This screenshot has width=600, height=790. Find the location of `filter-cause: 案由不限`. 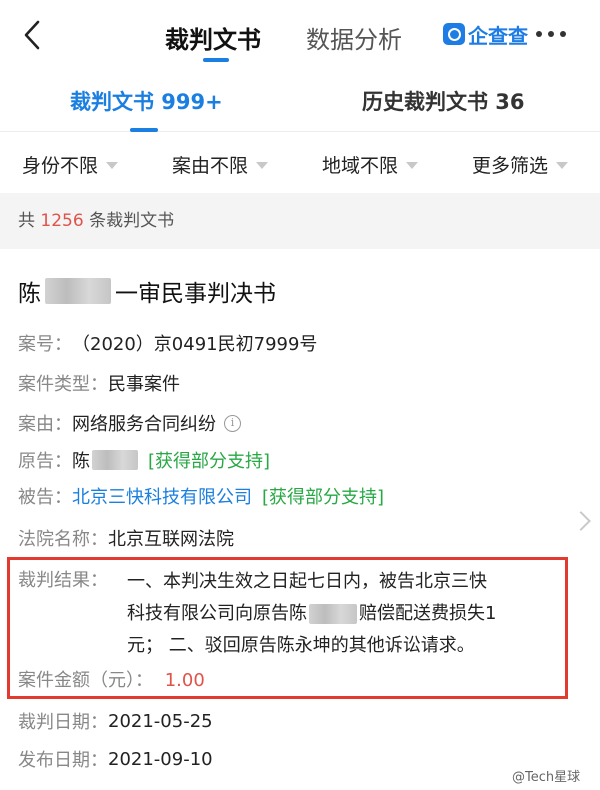

filter-cause: 案由不限 is located at coordinates (220, 164).